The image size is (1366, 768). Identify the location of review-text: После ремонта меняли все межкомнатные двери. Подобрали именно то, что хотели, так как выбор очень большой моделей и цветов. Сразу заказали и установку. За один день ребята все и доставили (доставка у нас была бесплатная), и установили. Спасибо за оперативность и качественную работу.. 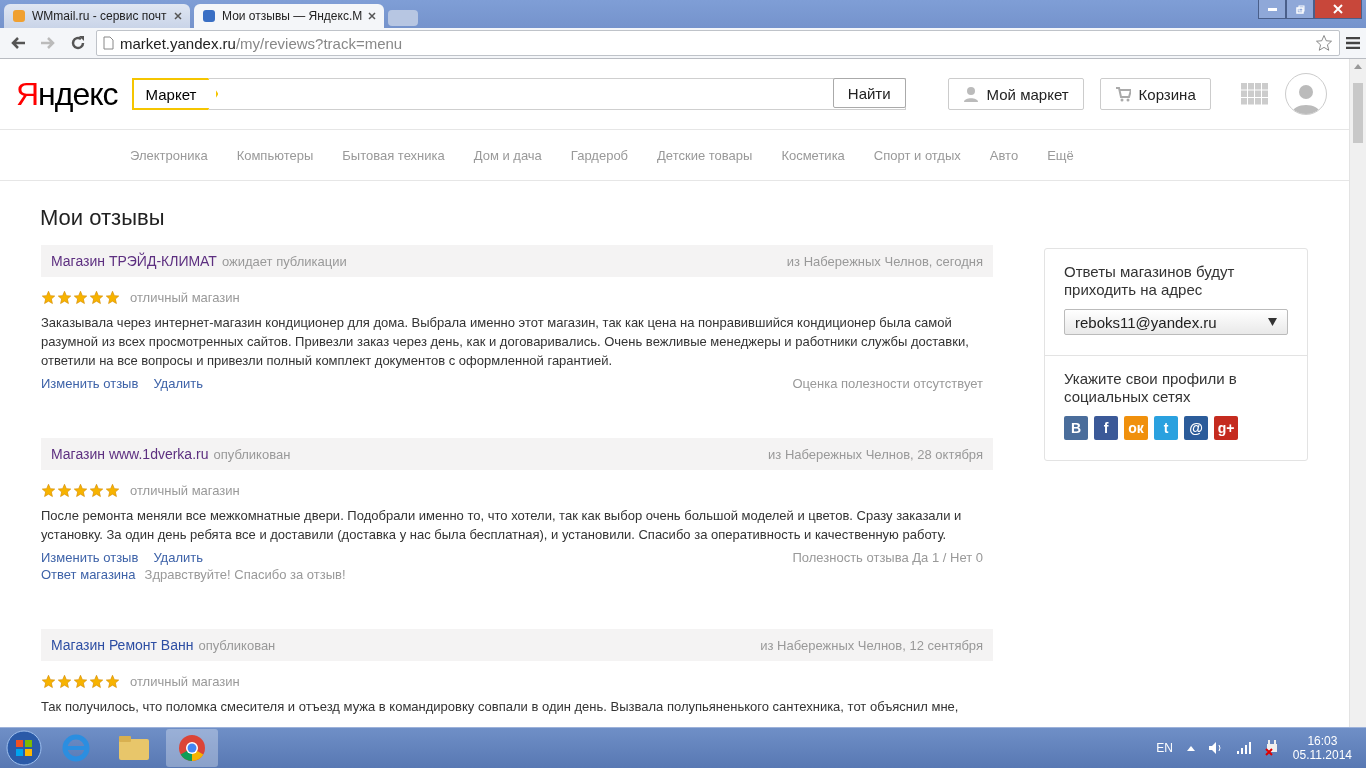
(502, 525).